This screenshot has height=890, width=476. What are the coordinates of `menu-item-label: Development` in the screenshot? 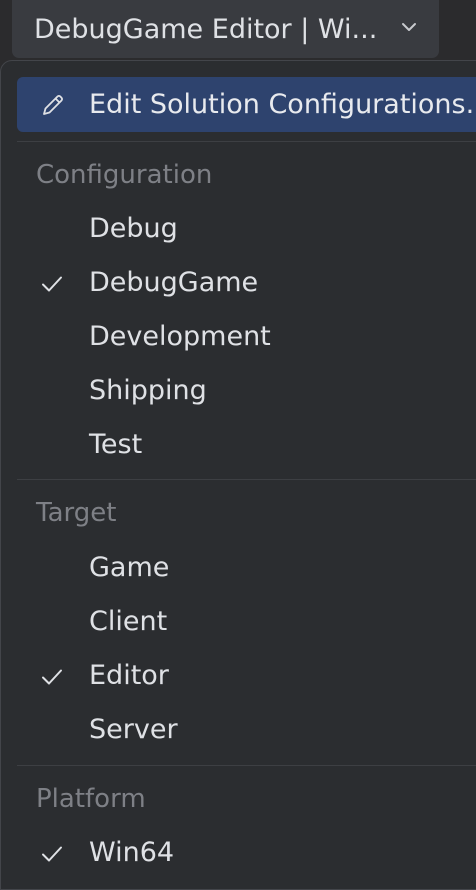 It's located at (180, 336).